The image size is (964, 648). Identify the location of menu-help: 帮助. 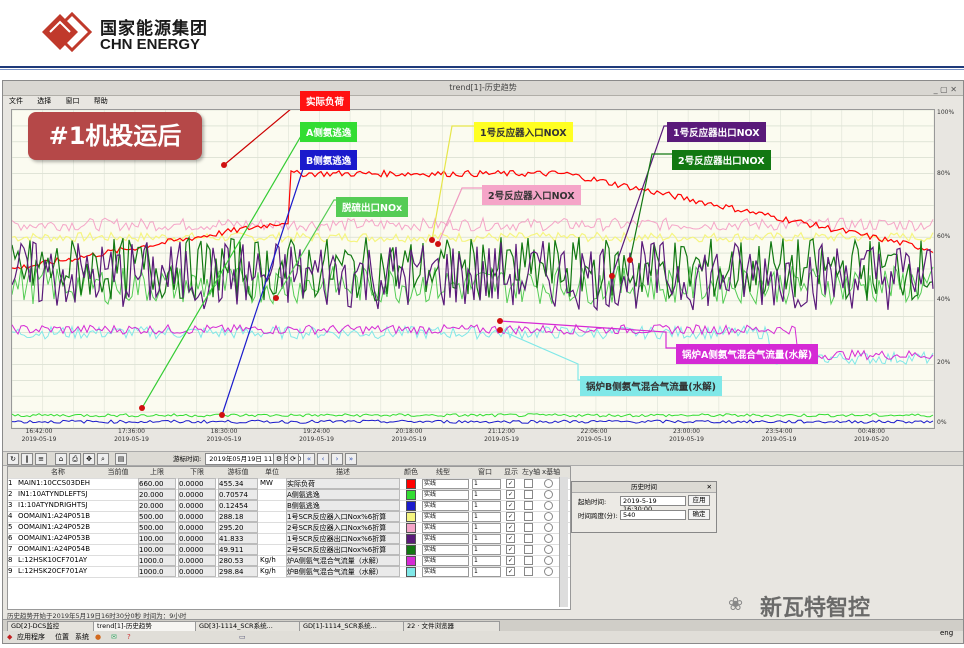
(101, 101).